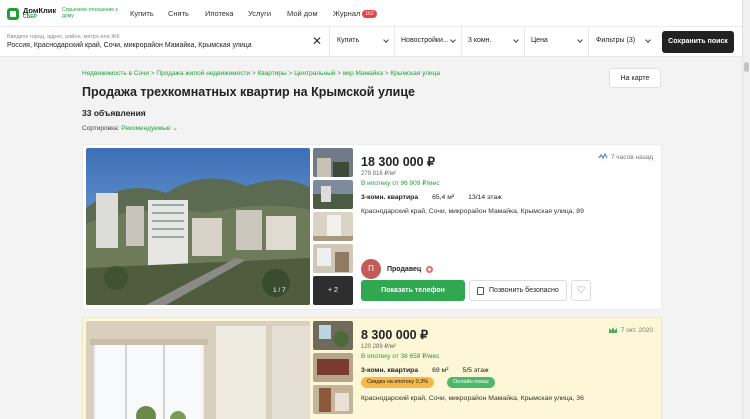  I want to click on photo-counter: 1 / 7, so click(279, 290).